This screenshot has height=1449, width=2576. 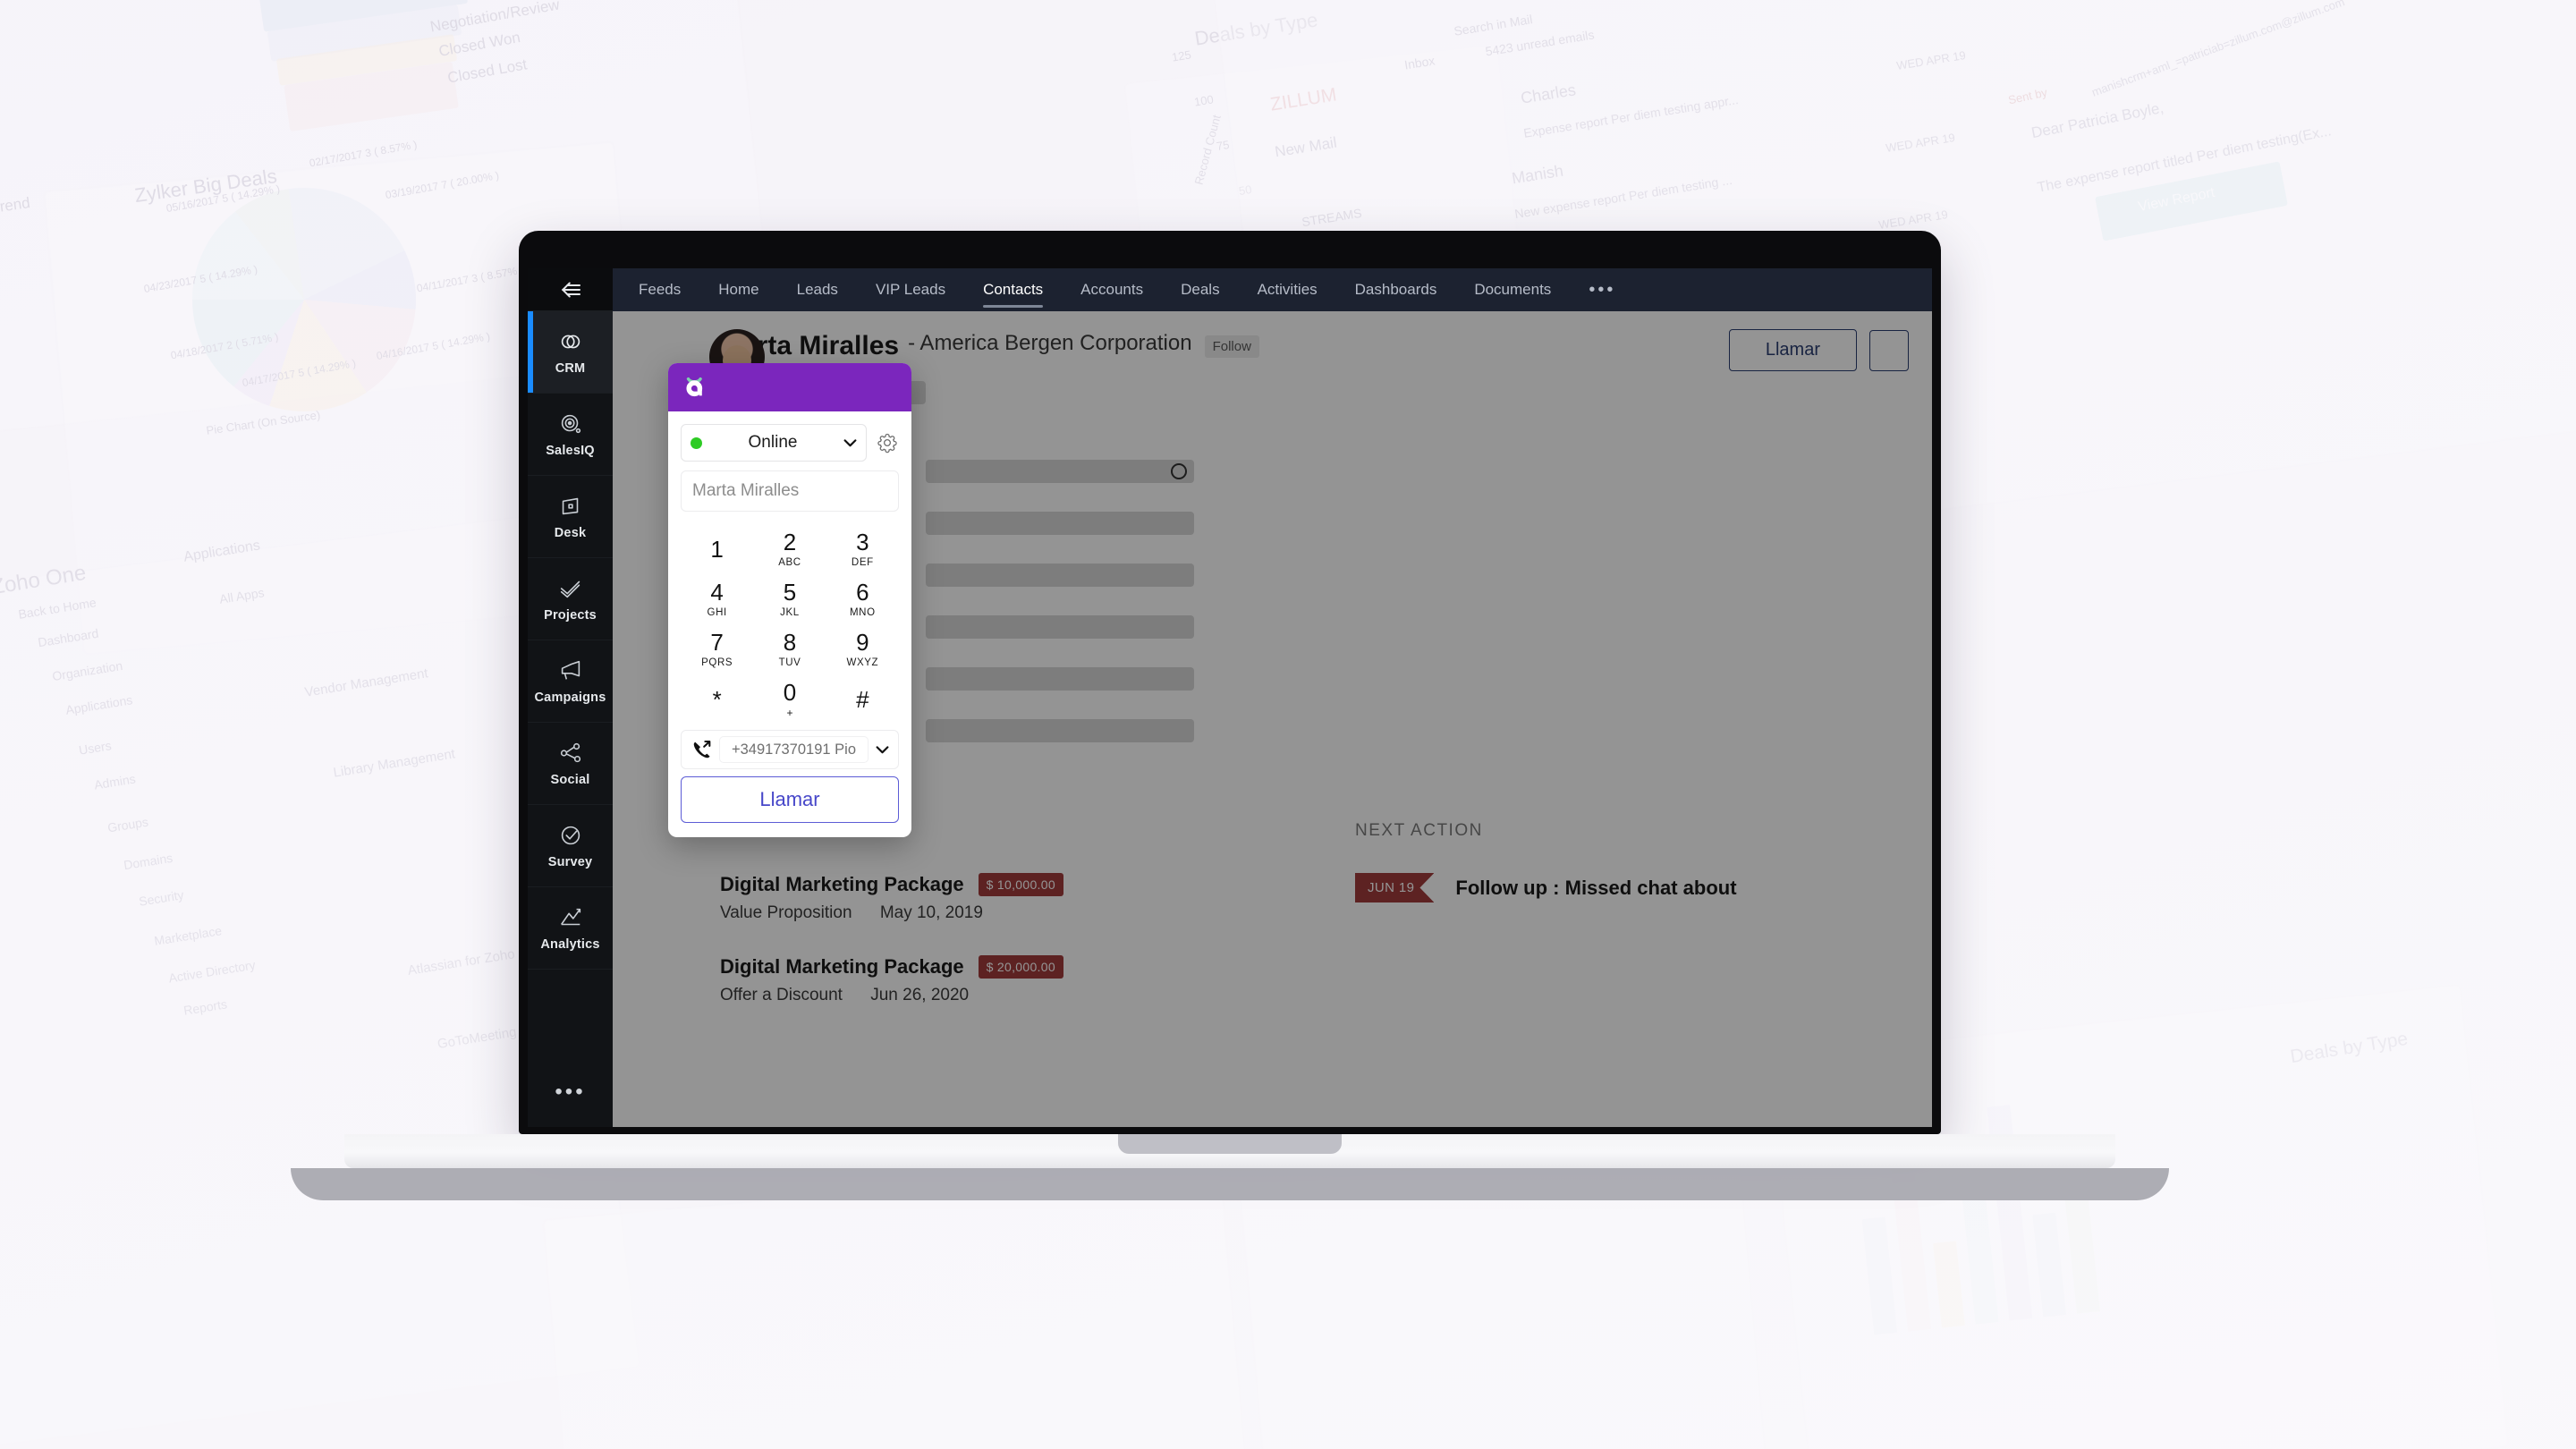 I want to click on key-digit: *, so click(x=717, y=699).